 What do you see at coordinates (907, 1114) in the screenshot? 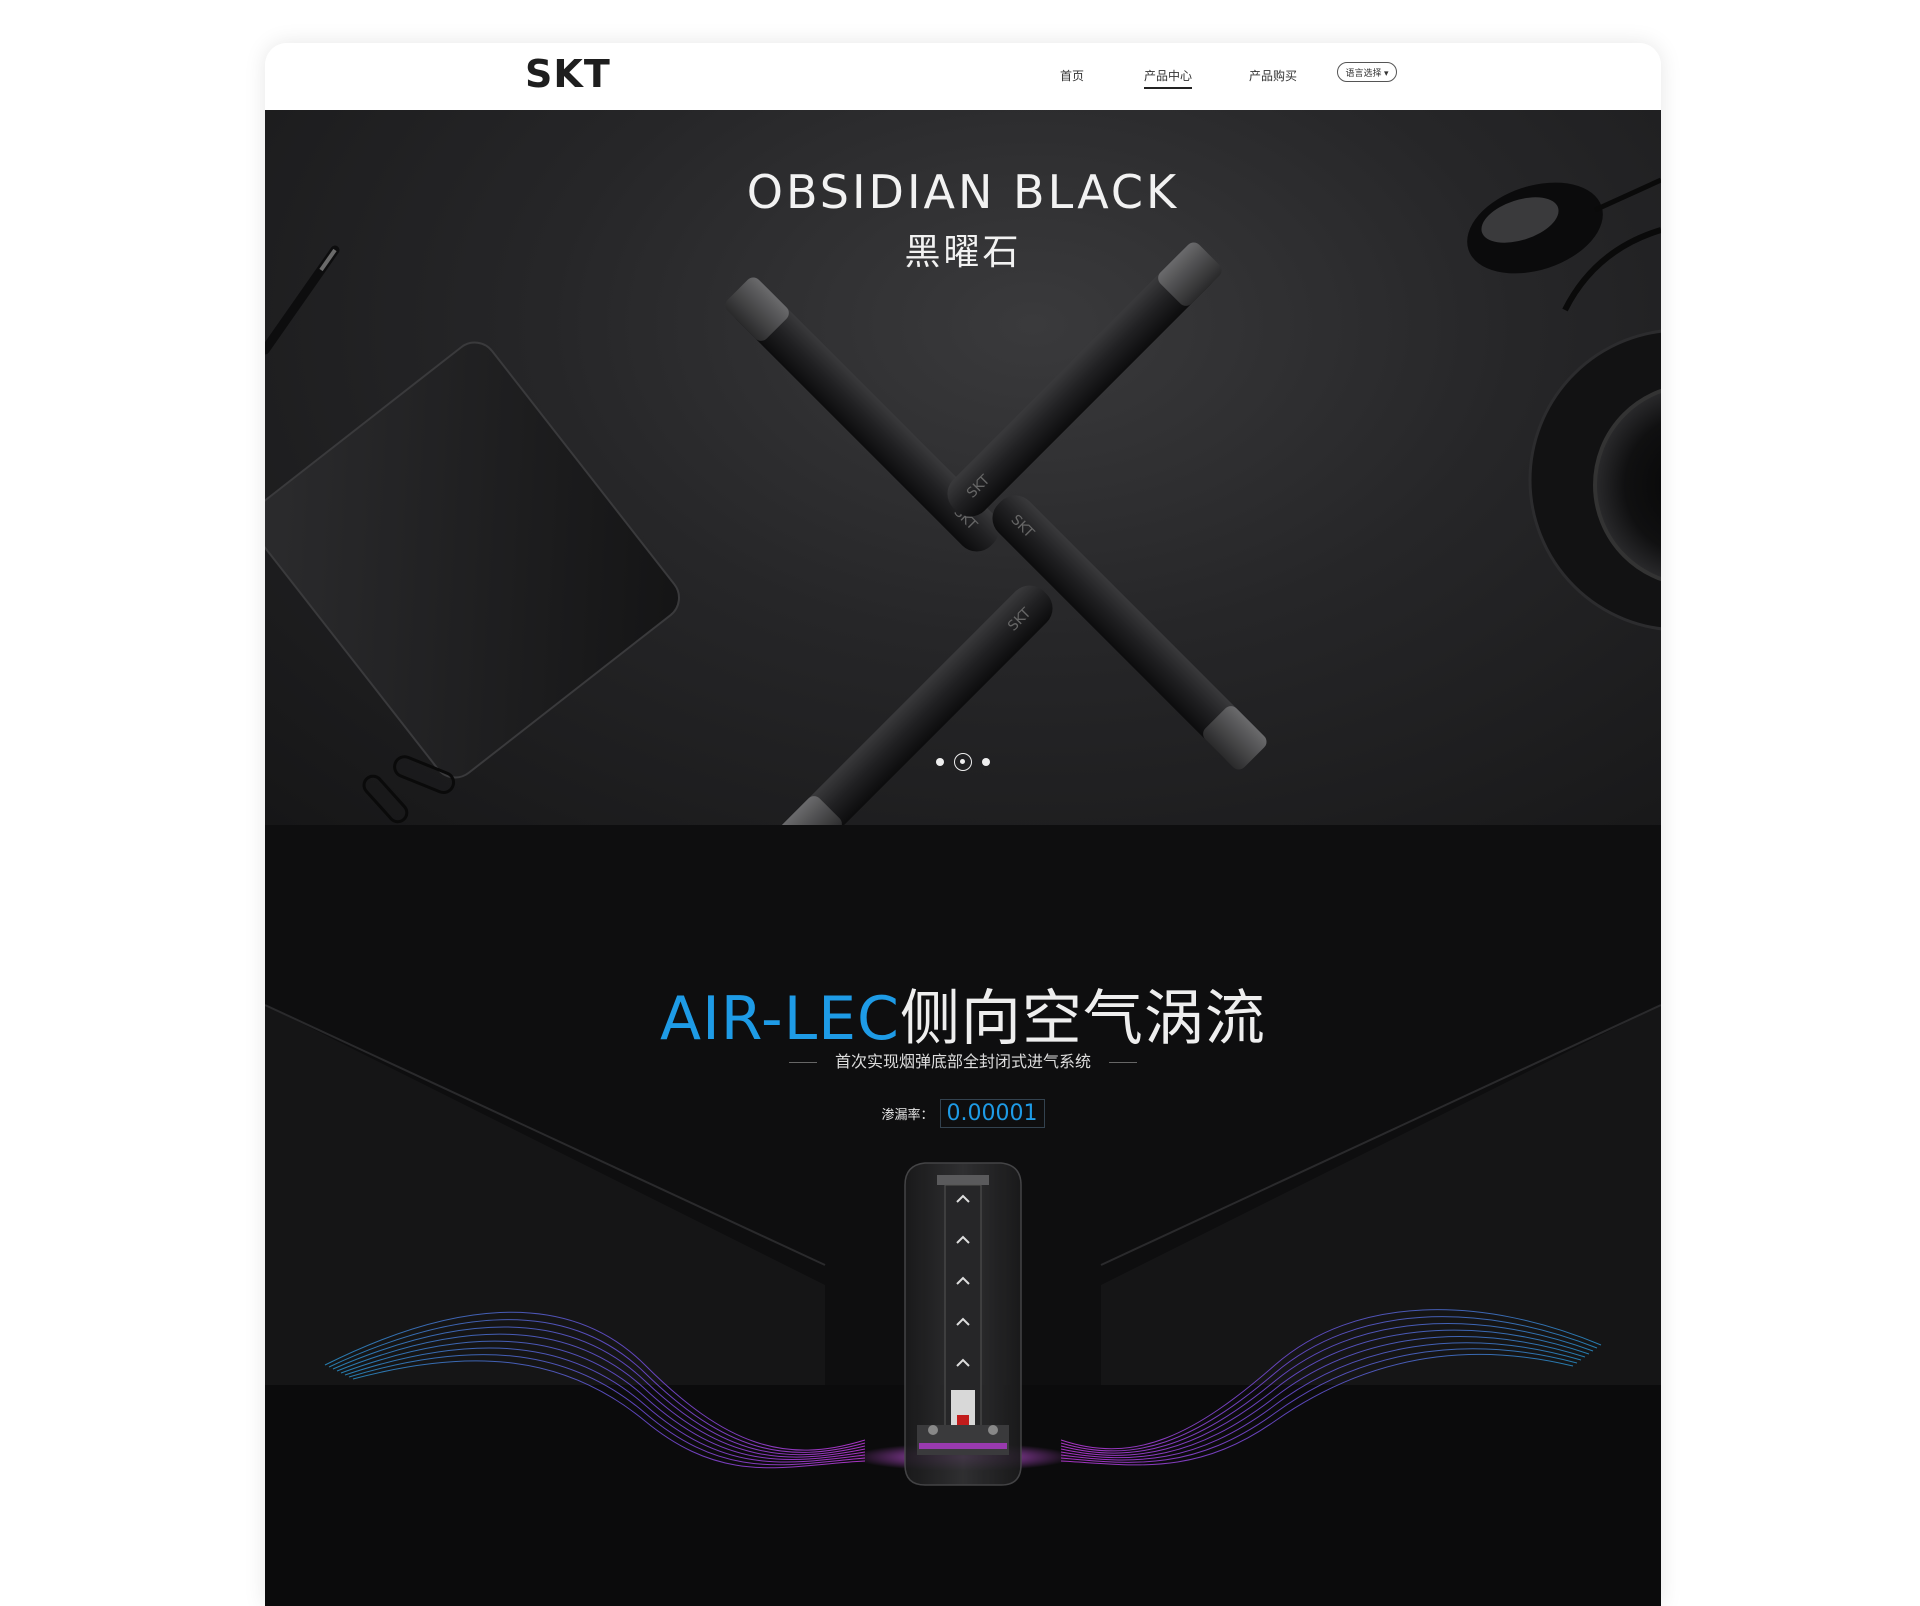
I see `leak-rate-label: 渗漏率：` at bounding box center [907, 1114].